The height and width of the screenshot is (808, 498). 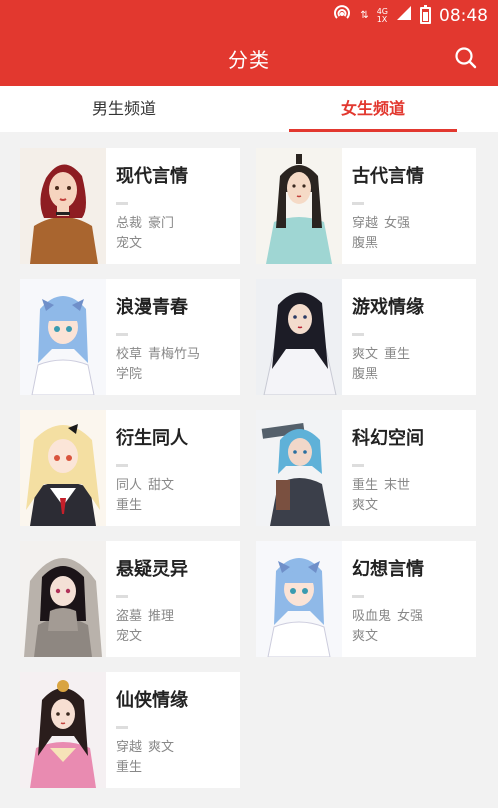 What do you see at coordinates (249, 109) in the screenshot?
I see `channel-tabs: 男生频道 女生频道` at bounding box center [249, 109].